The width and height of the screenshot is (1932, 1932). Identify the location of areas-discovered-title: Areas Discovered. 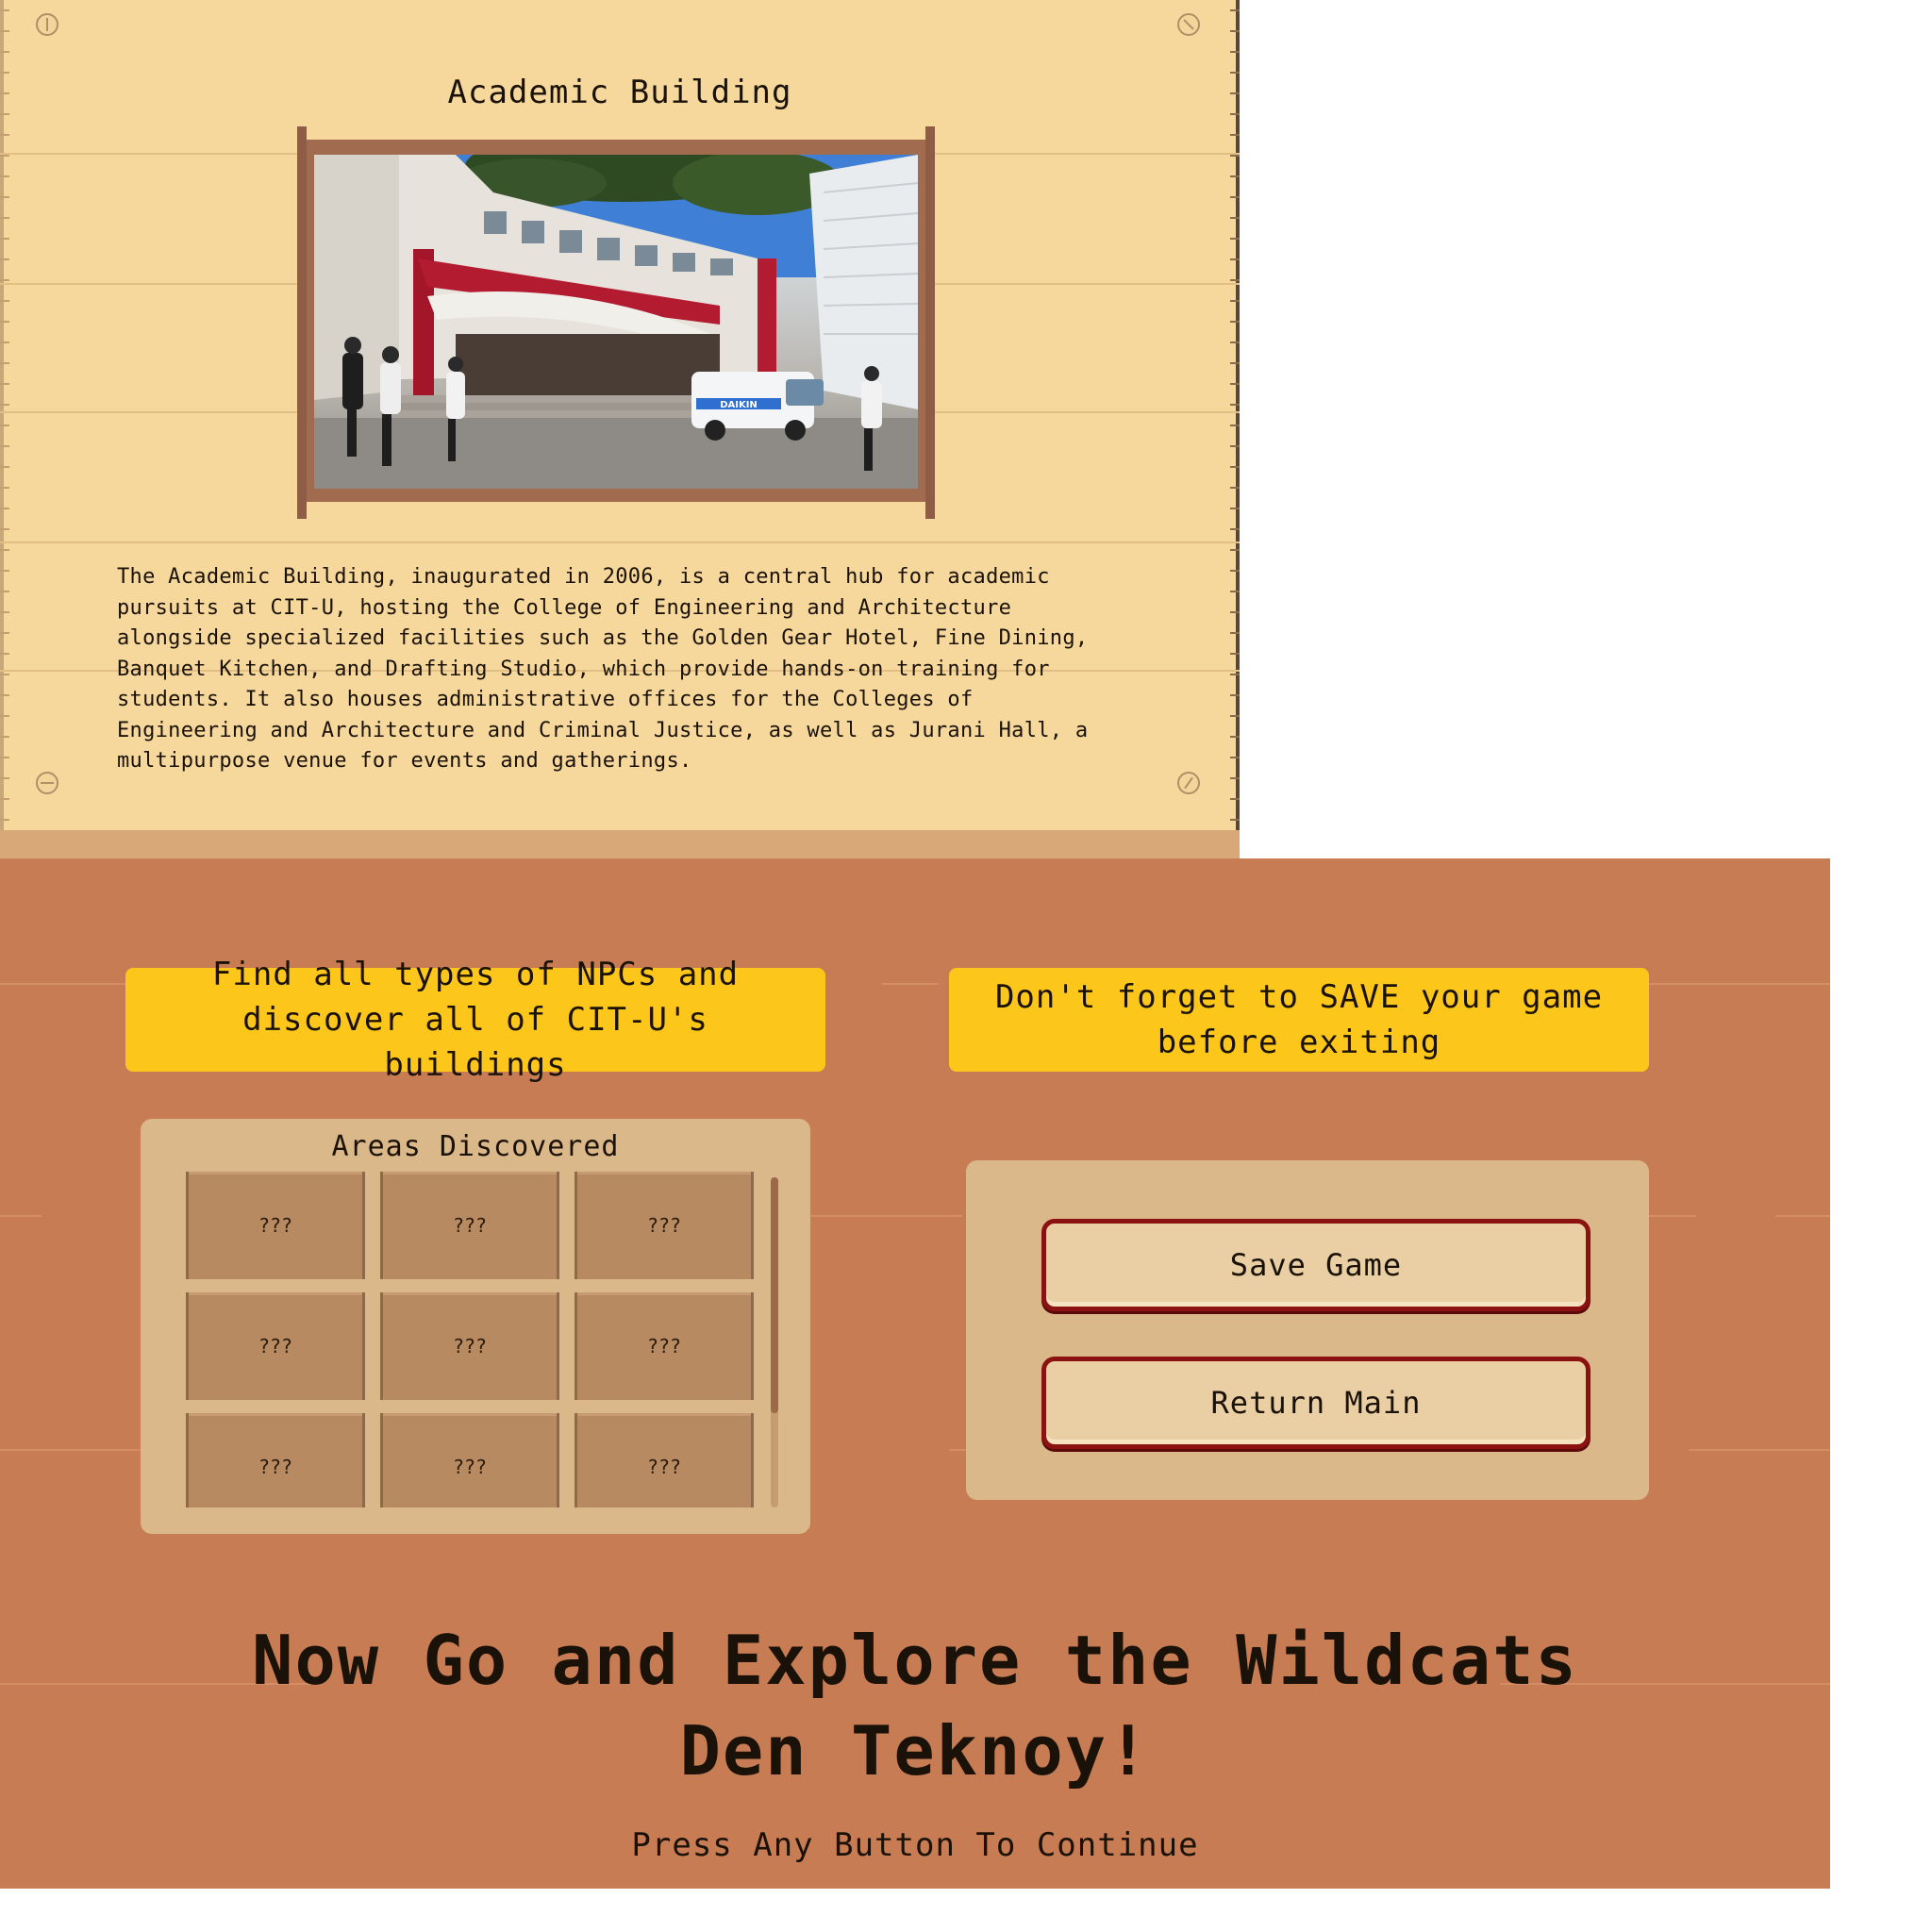
(475, 1147).